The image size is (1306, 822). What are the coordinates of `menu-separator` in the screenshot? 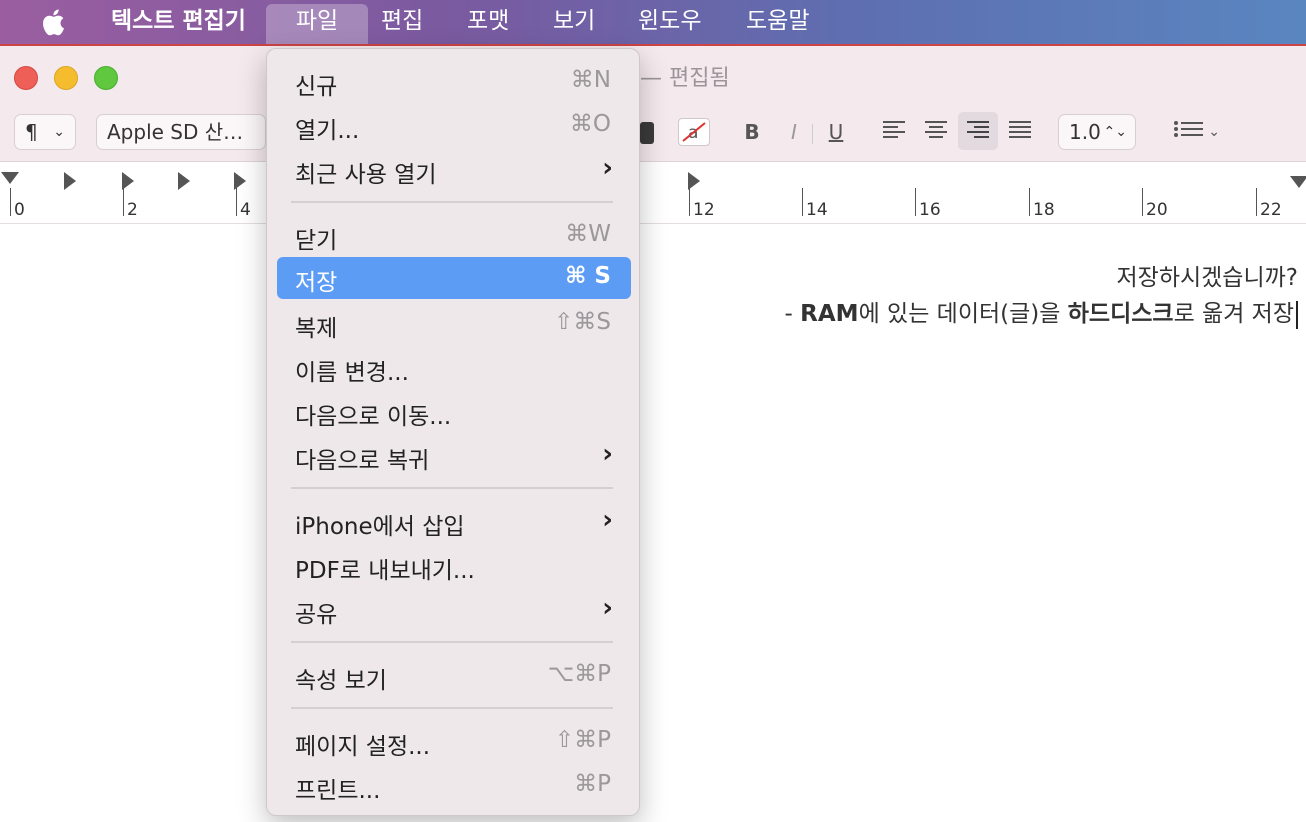 It's located at (452, 202).